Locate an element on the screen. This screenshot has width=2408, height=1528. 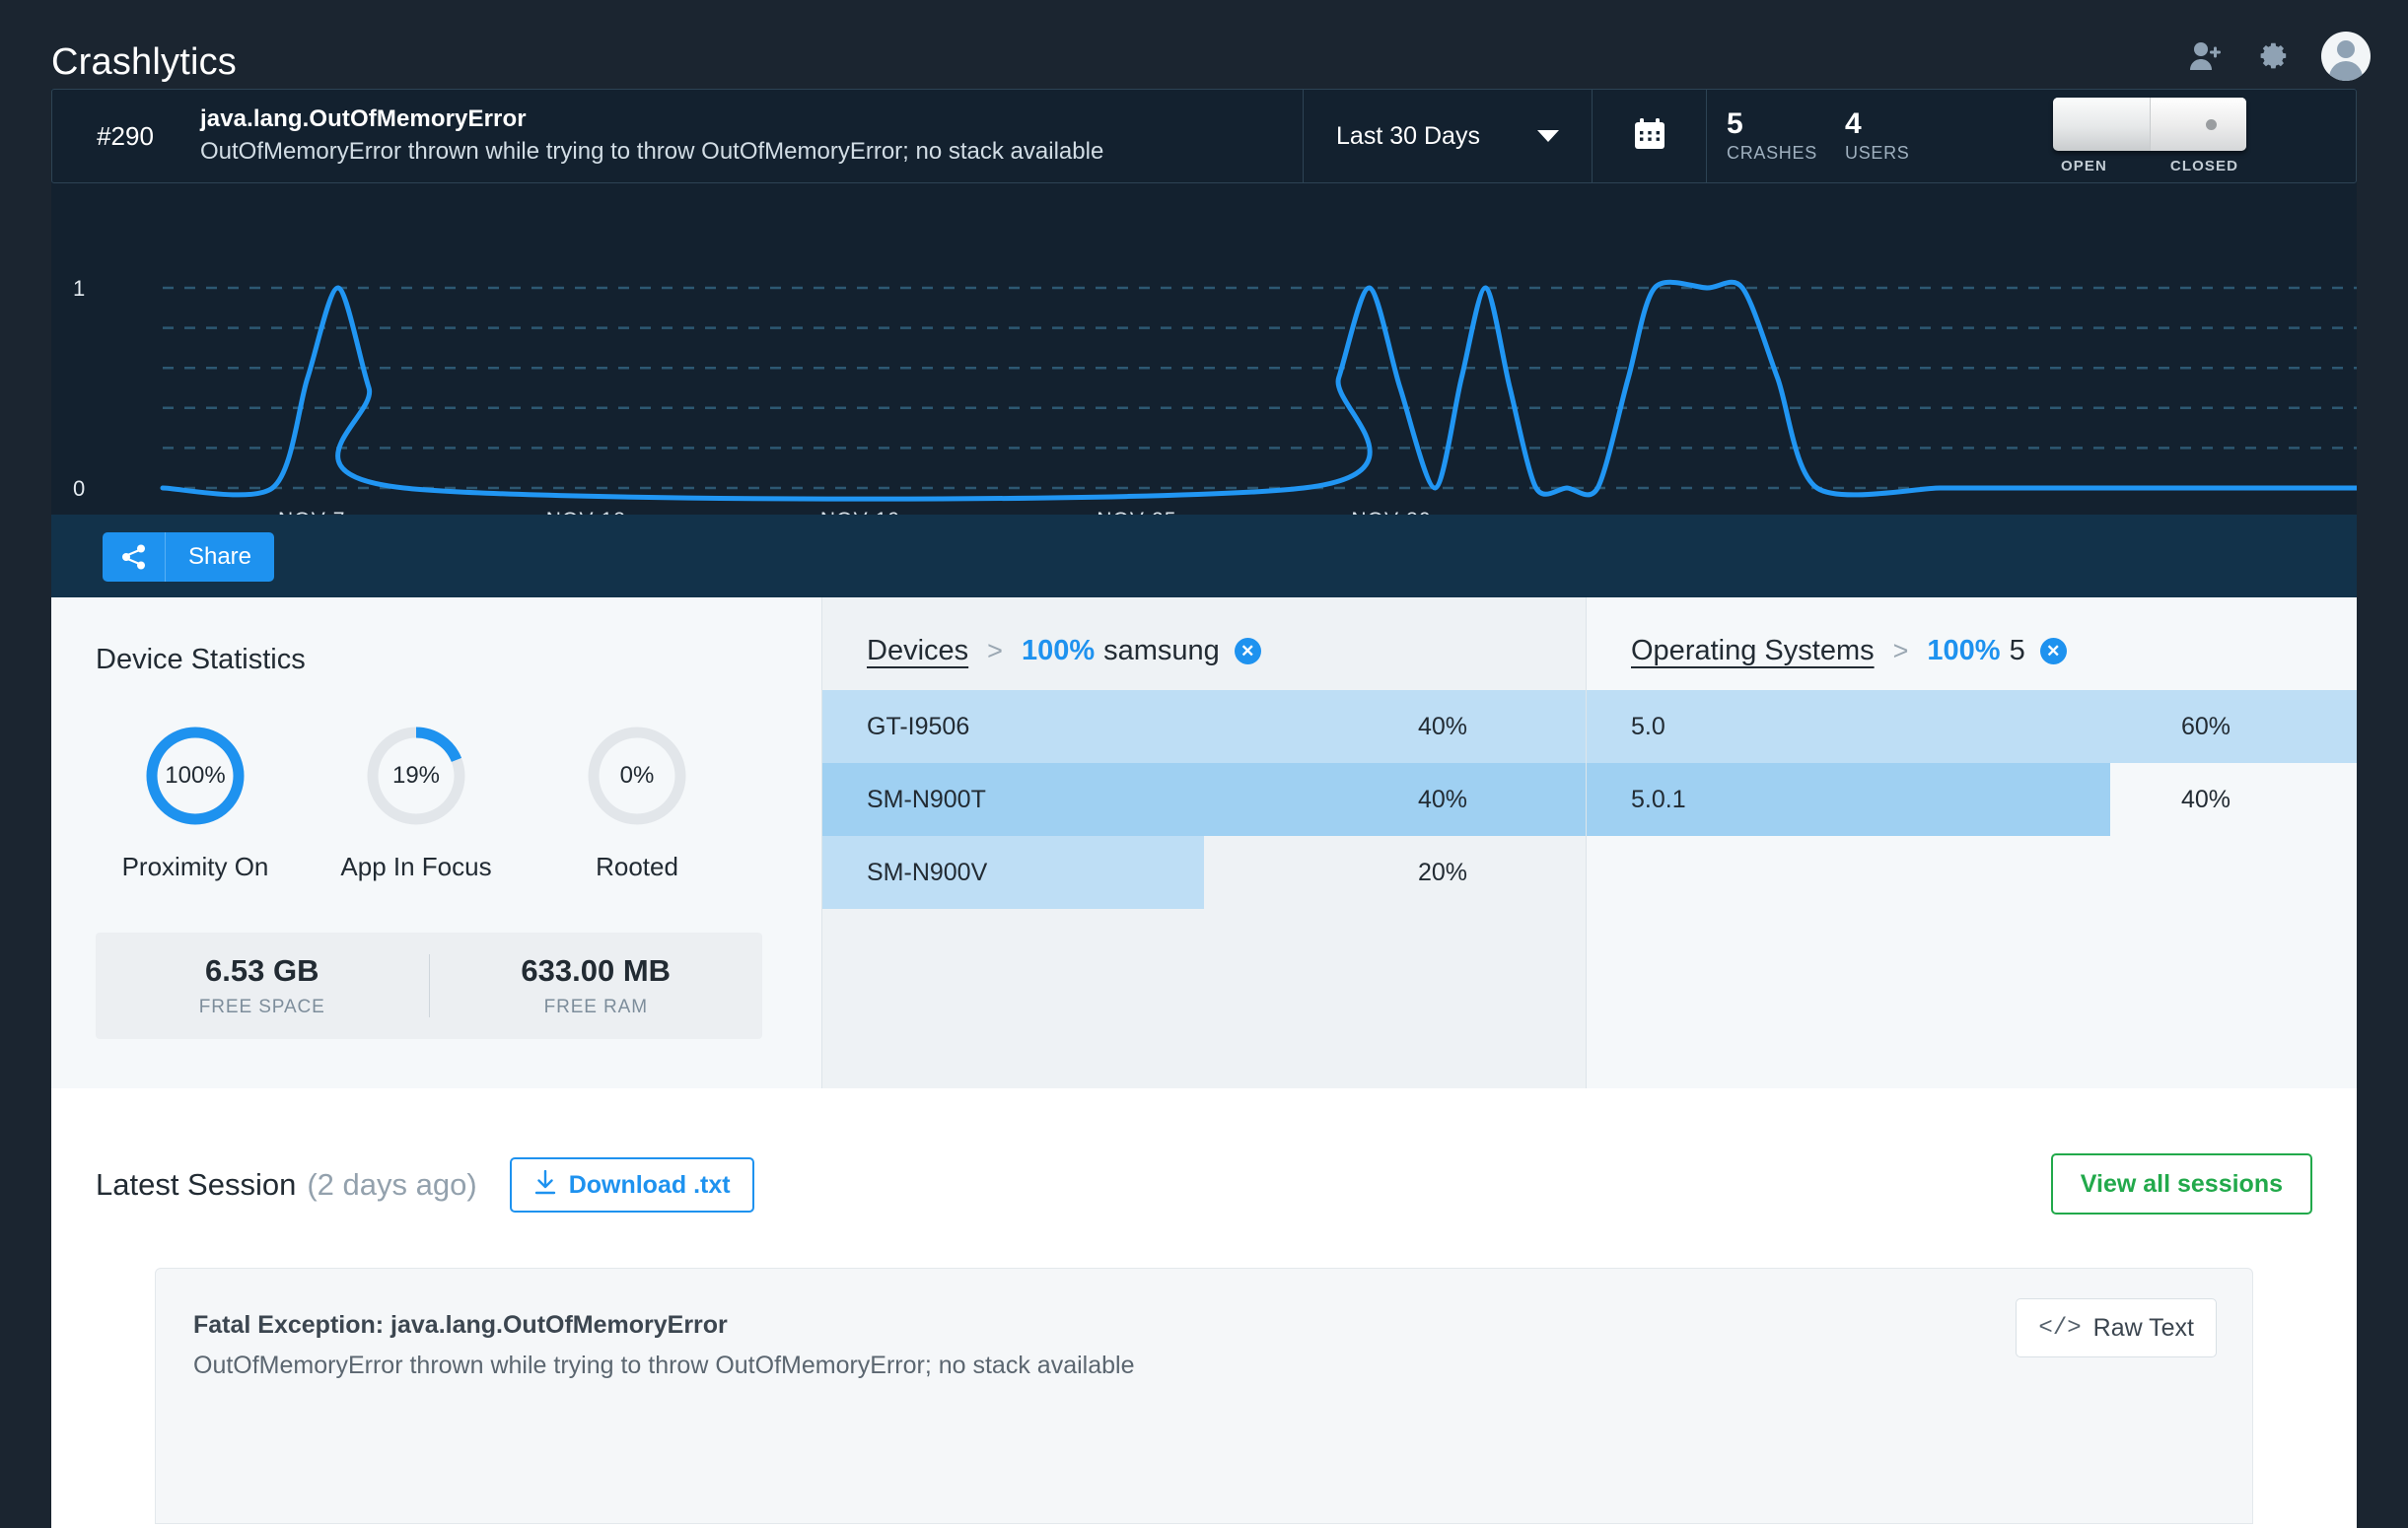
devices-breadcrumb: Devices > 100% samsung ✕ is located at coordinates (1064, 651).